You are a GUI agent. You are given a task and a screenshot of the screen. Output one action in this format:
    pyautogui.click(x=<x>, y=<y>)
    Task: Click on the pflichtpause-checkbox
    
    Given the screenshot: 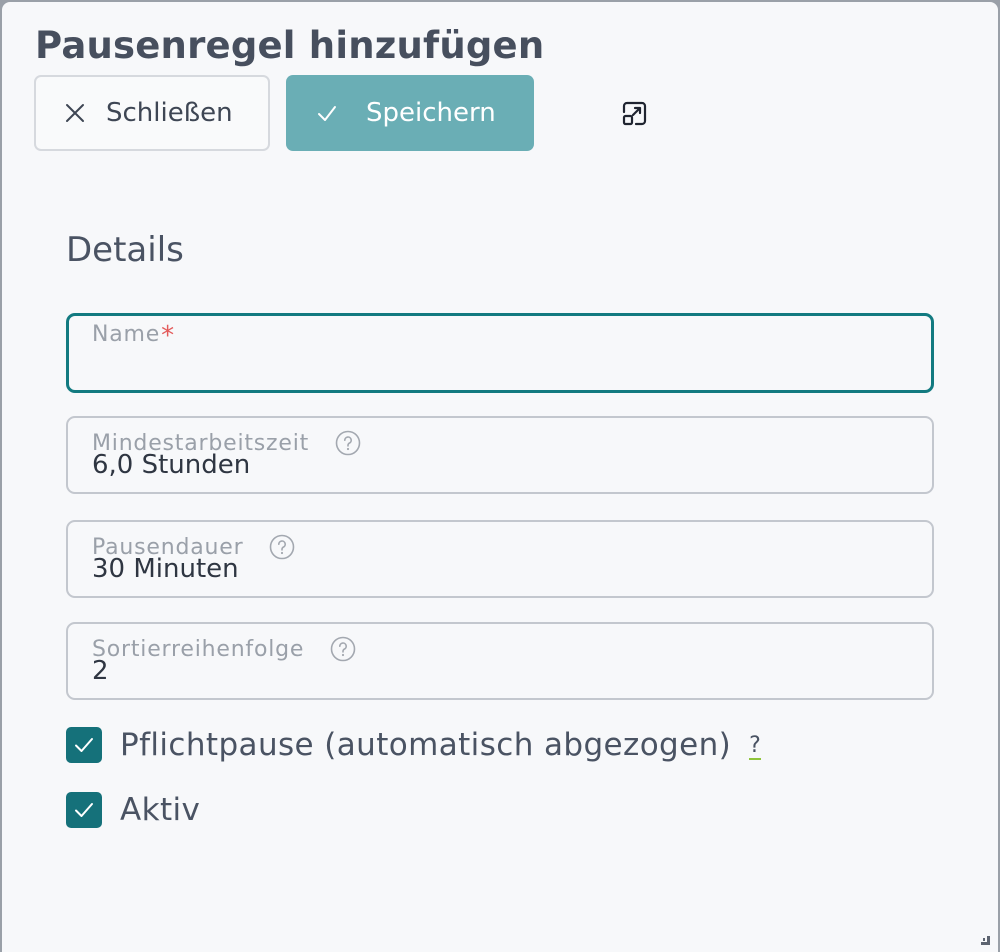 What is the action you would take?
    pyautogui.click(x=84, y=745)
    